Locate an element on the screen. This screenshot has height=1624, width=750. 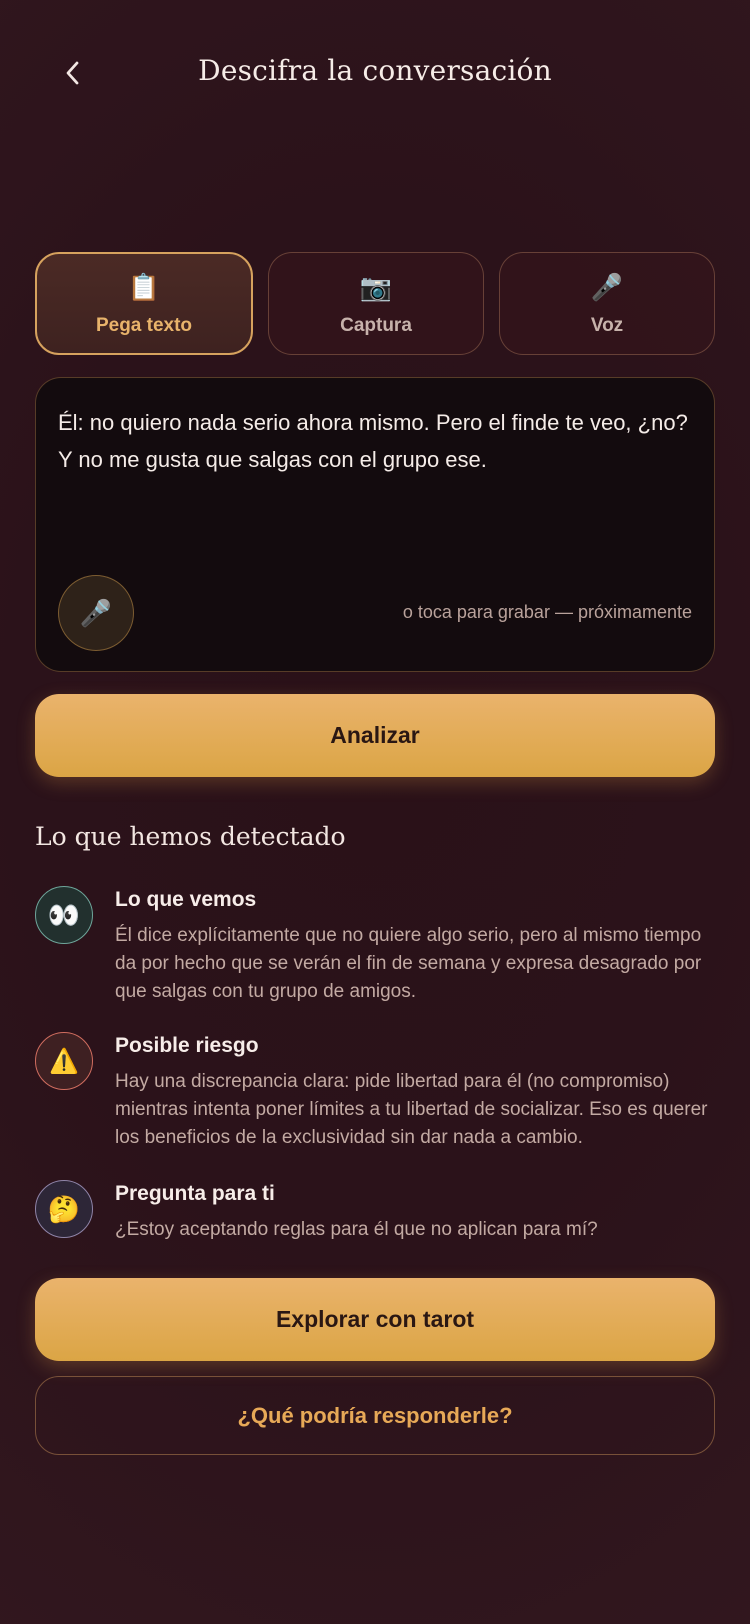
detected-section-title: Lo que hemos detectado is located at coordinates (190, 836).